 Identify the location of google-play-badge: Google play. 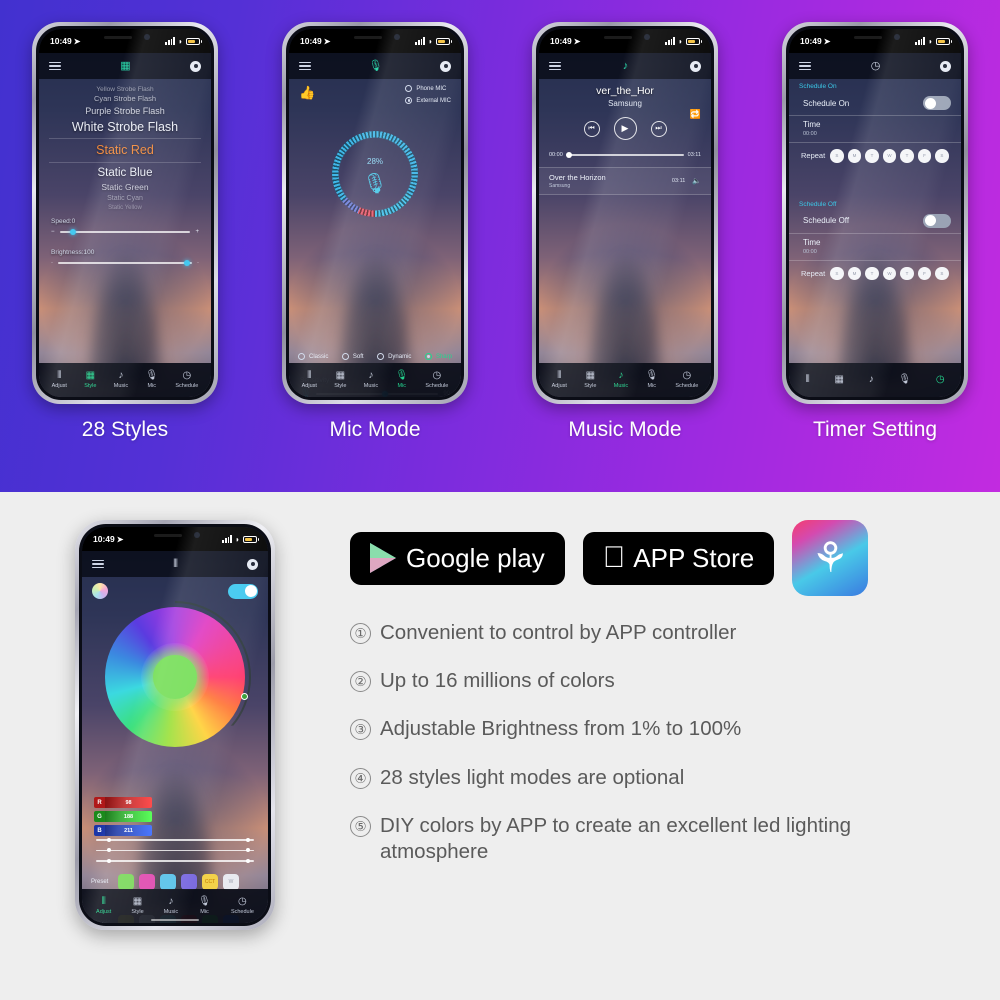
(457, 558).